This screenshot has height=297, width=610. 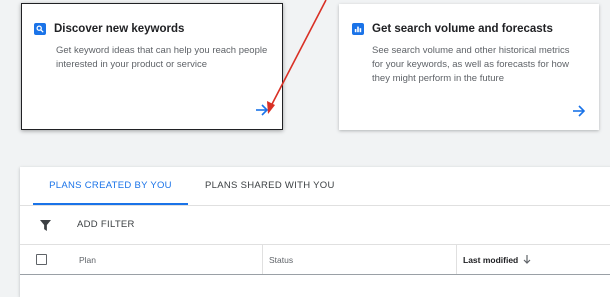 I want to click on column-header-last-modified: Last modified, so click(x=493, y=259).